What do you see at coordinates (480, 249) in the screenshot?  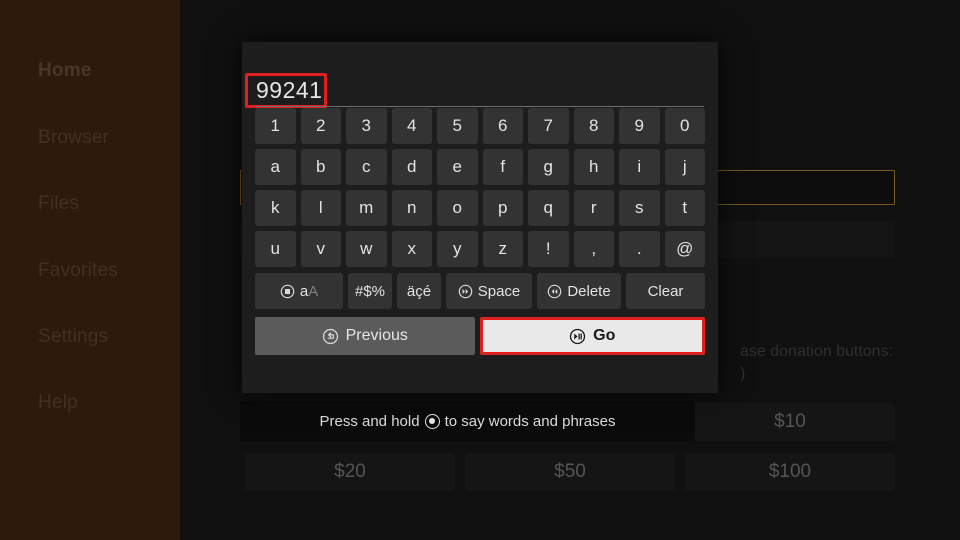 I see `keyboard-row-u-at: u v w x y z ! , . @` at bounding box center [480, 249].